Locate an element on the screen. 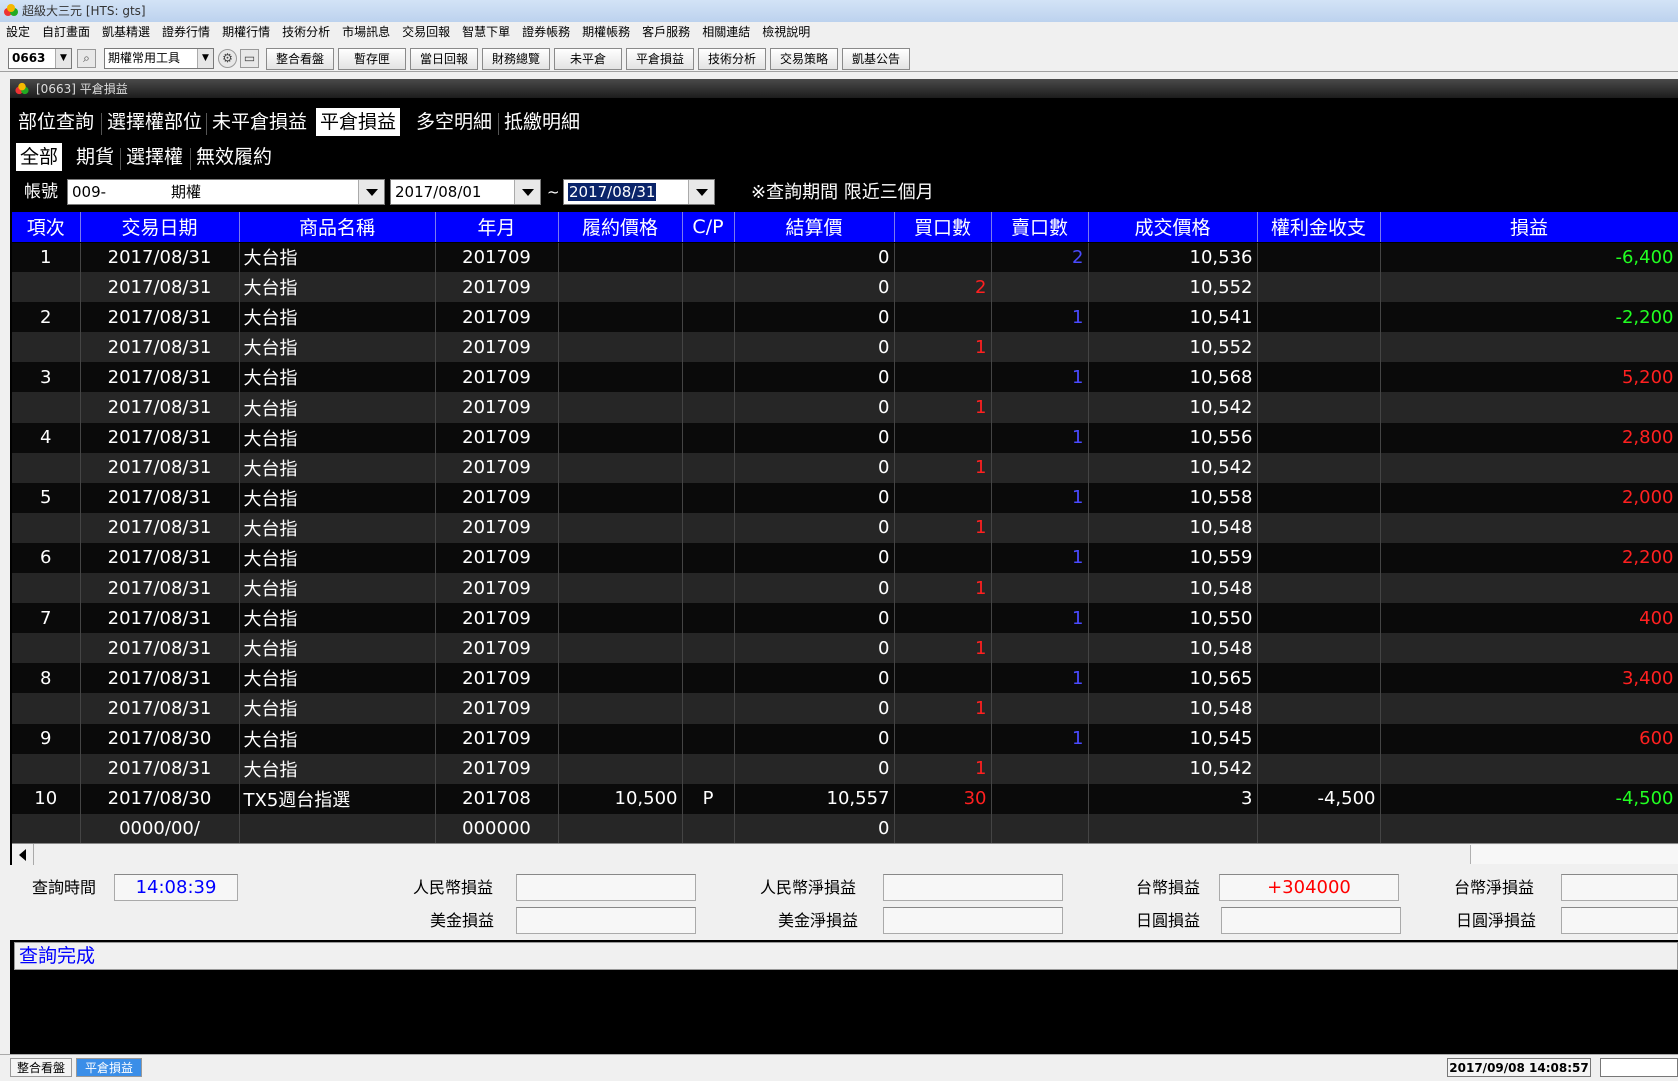  app-title-bar: 超級大三元 [HTS: gts] is located at coordinates (839, 11).